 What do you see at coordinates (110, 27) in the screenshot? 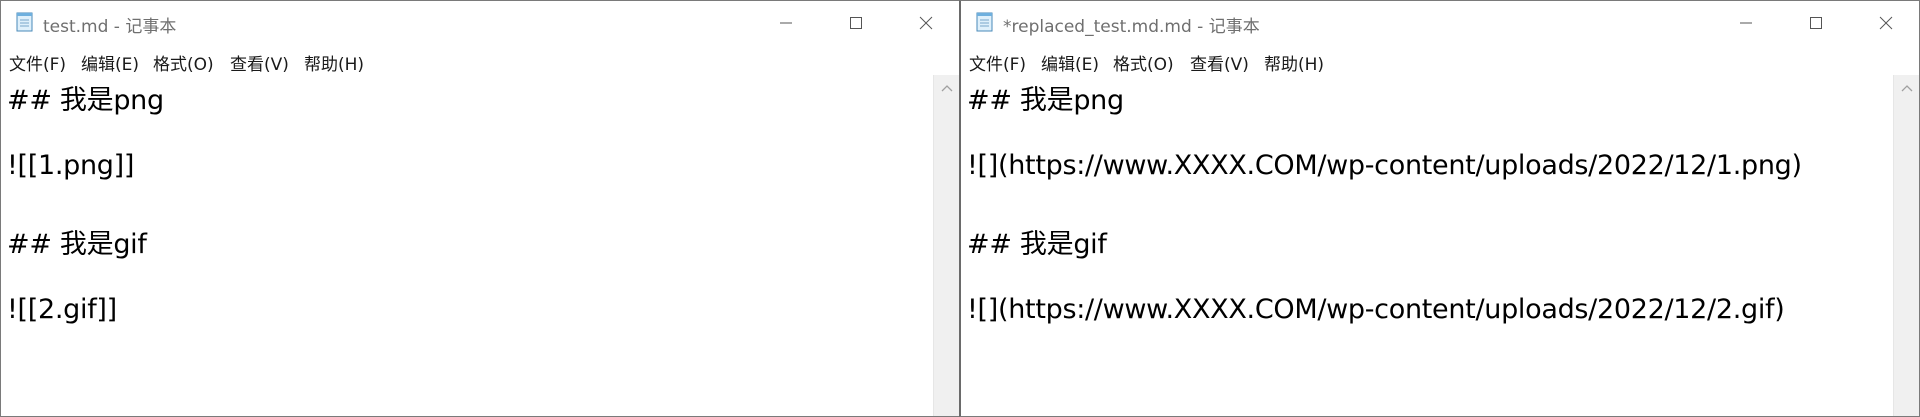
I see `window-title: test.md - 记事本` at bounding box center [110, 27].